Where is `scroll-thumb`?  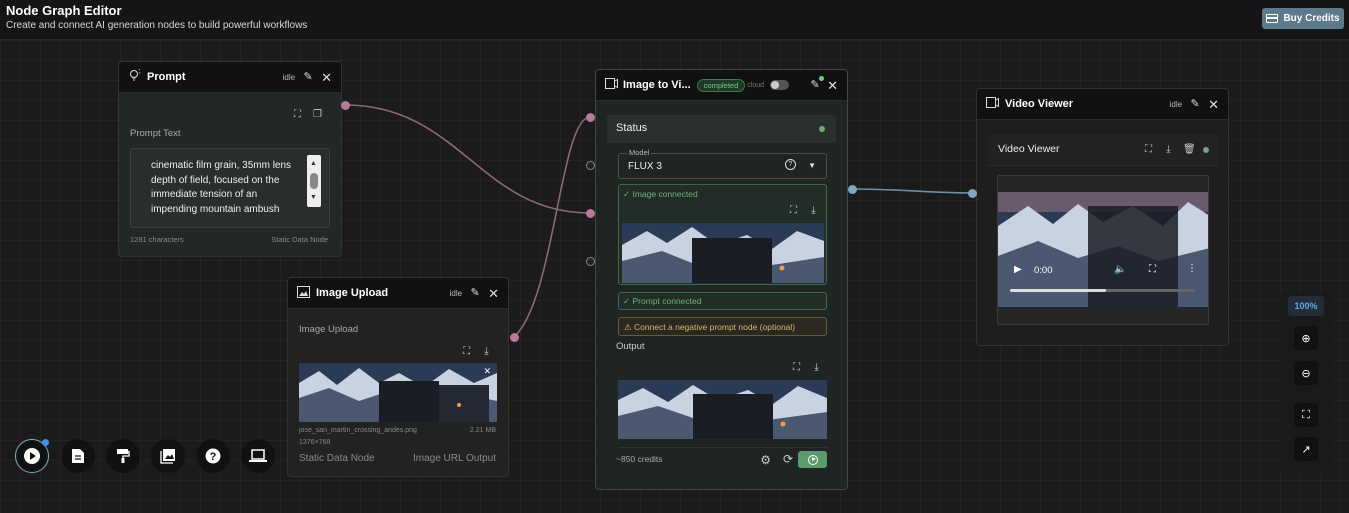
scroll-thumb is located at coordinates (314, 181).